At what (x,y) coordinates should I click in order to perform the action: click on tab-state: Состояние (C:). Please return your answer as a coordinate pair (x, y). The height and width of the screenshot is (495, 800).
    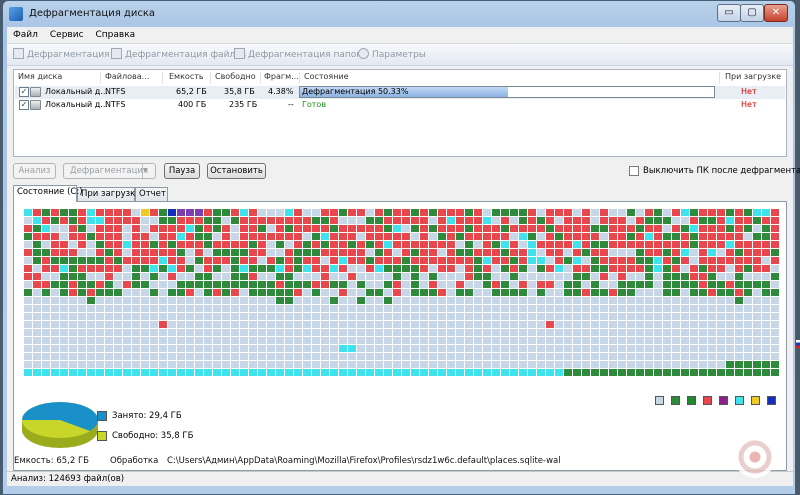
    Looking at the image, I should click on (48, 193).